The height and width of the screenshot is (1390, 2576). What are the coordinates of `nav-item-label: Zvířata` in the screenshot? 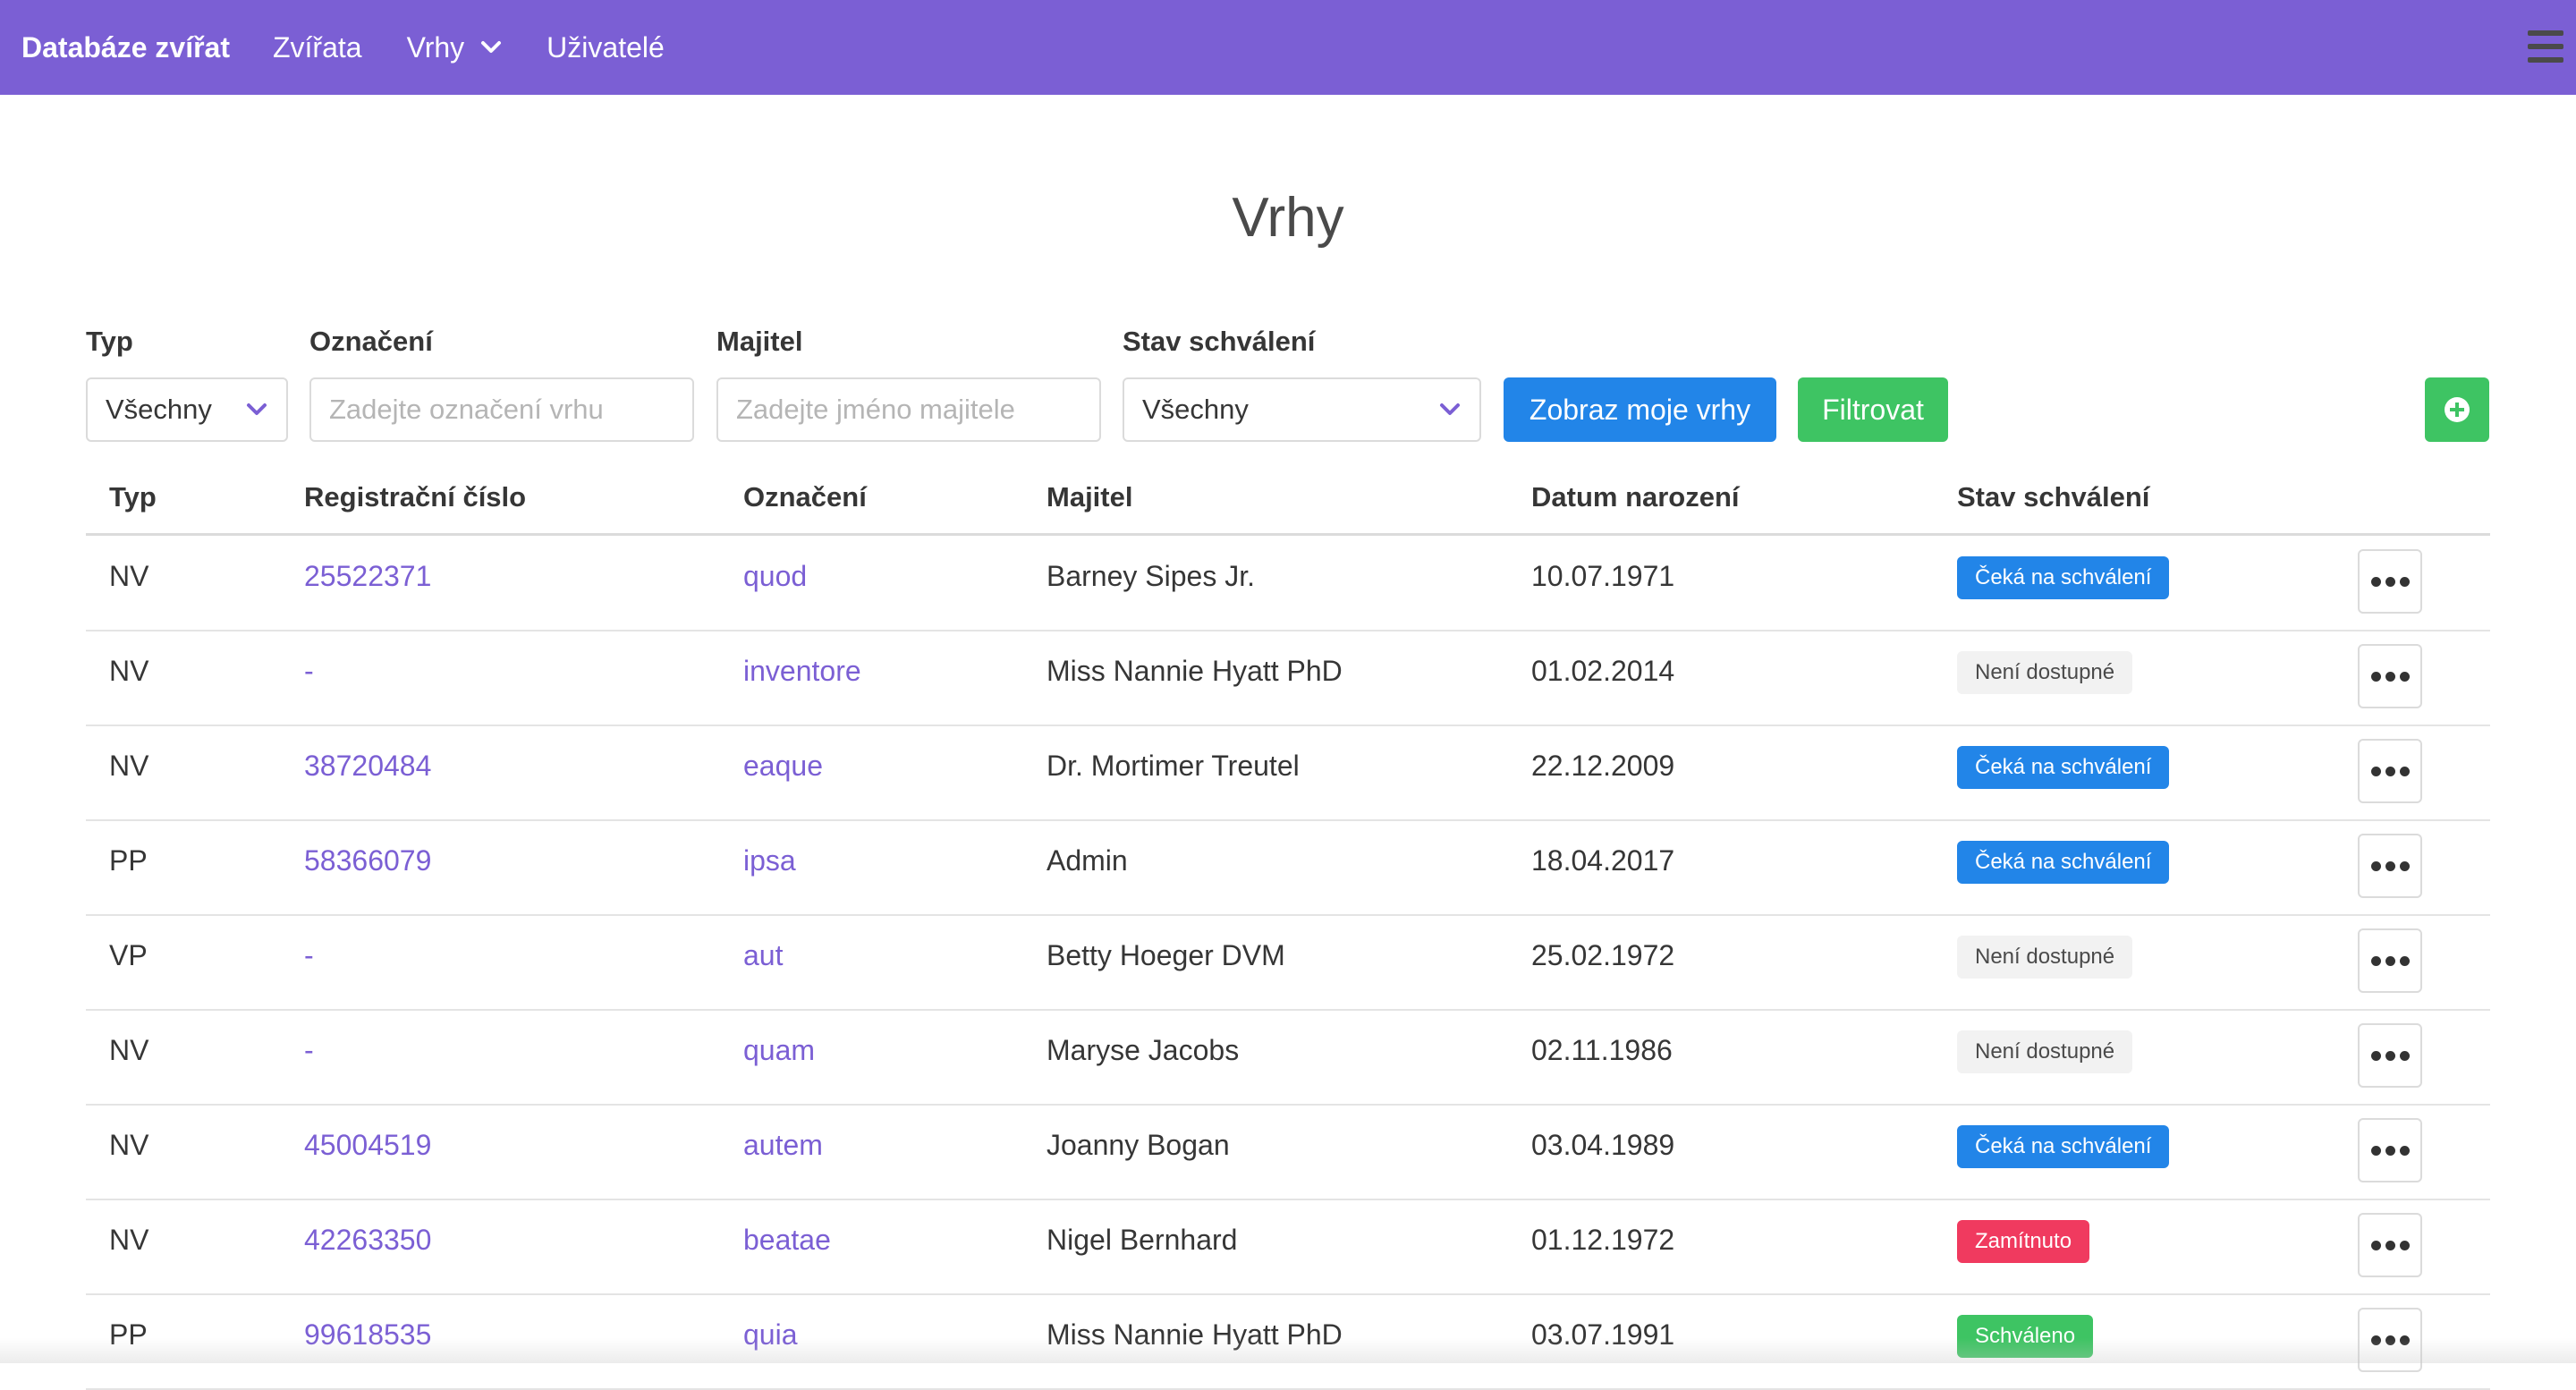 It's located at (317, 47).